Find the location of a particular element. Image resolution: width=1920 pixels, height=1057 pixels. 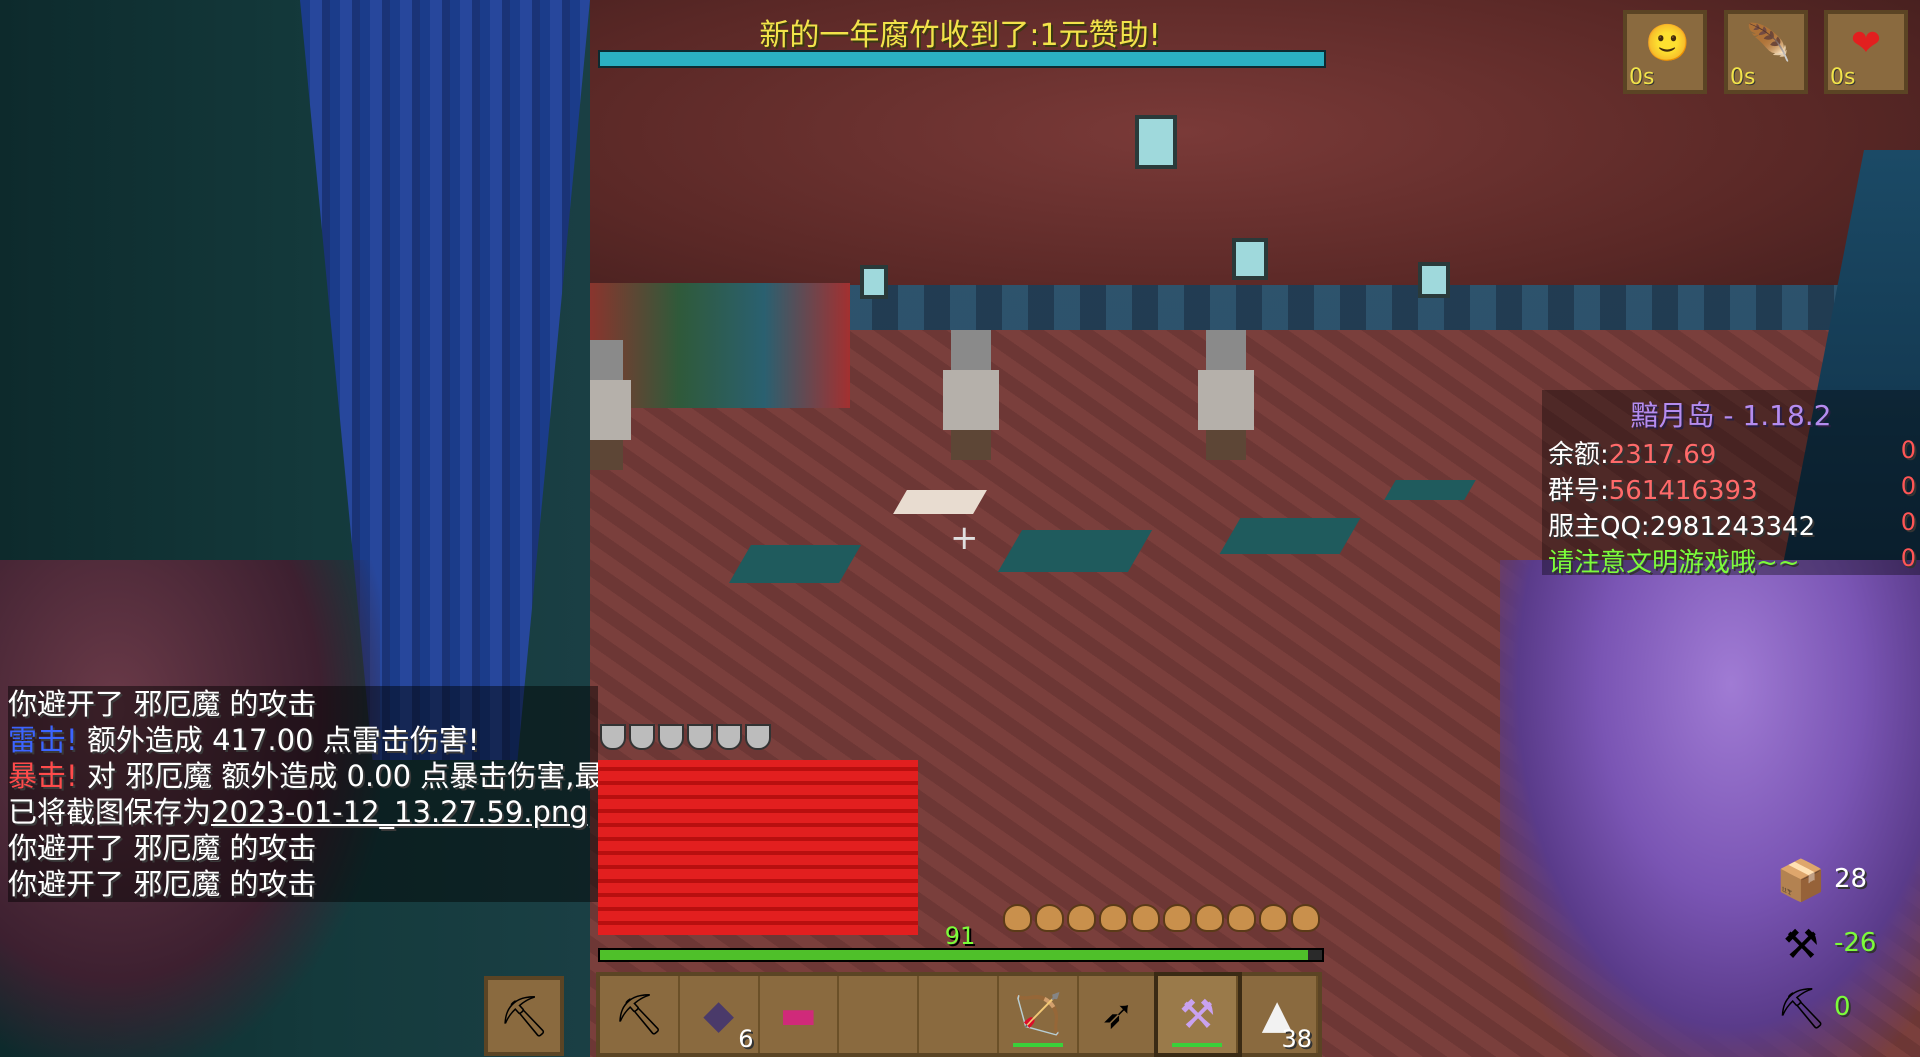

tracked-count: 0 is located at coordinates (1842, 1007).